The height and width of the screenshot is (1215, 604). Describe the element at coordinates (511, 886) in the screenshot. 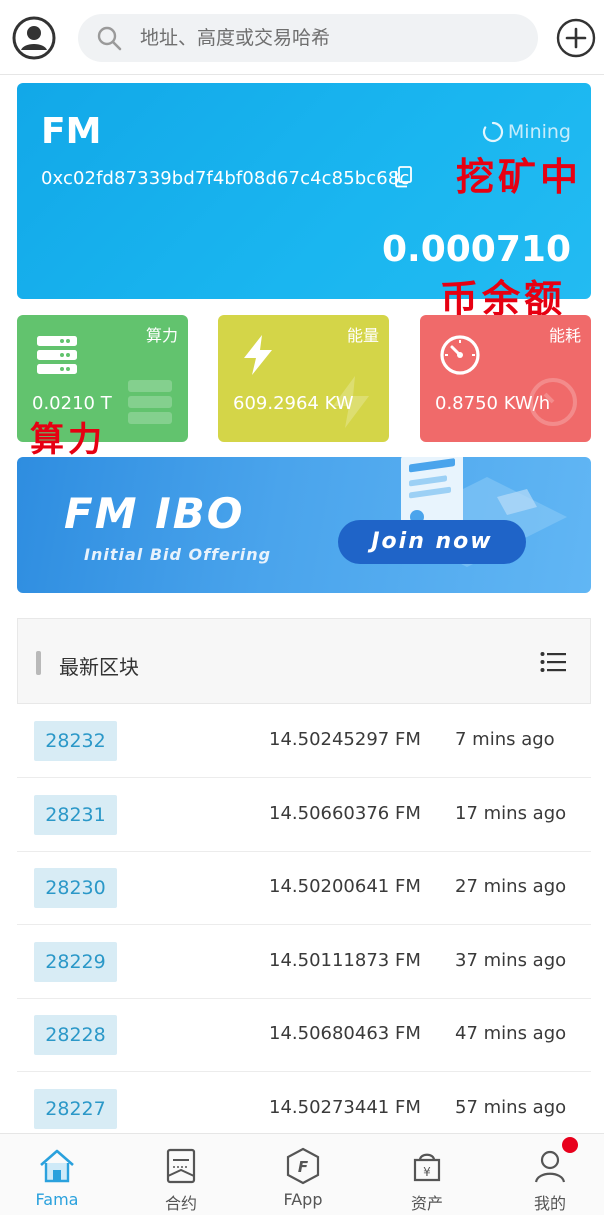

I see `block-time: 27 mins ago` at that location.